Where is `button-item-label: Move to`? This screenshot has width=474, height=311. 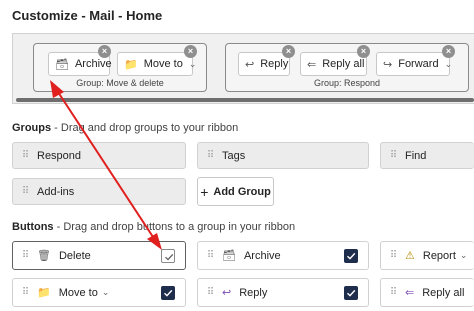 button-item-label: Move to is located at coordinates (78, 292).